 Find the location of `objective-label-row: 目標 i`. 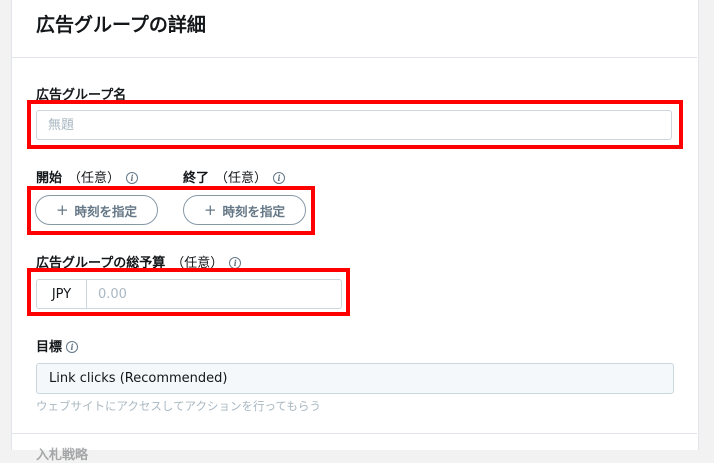

objective-label-row: 目標 i is located at coordinates (57, 345).